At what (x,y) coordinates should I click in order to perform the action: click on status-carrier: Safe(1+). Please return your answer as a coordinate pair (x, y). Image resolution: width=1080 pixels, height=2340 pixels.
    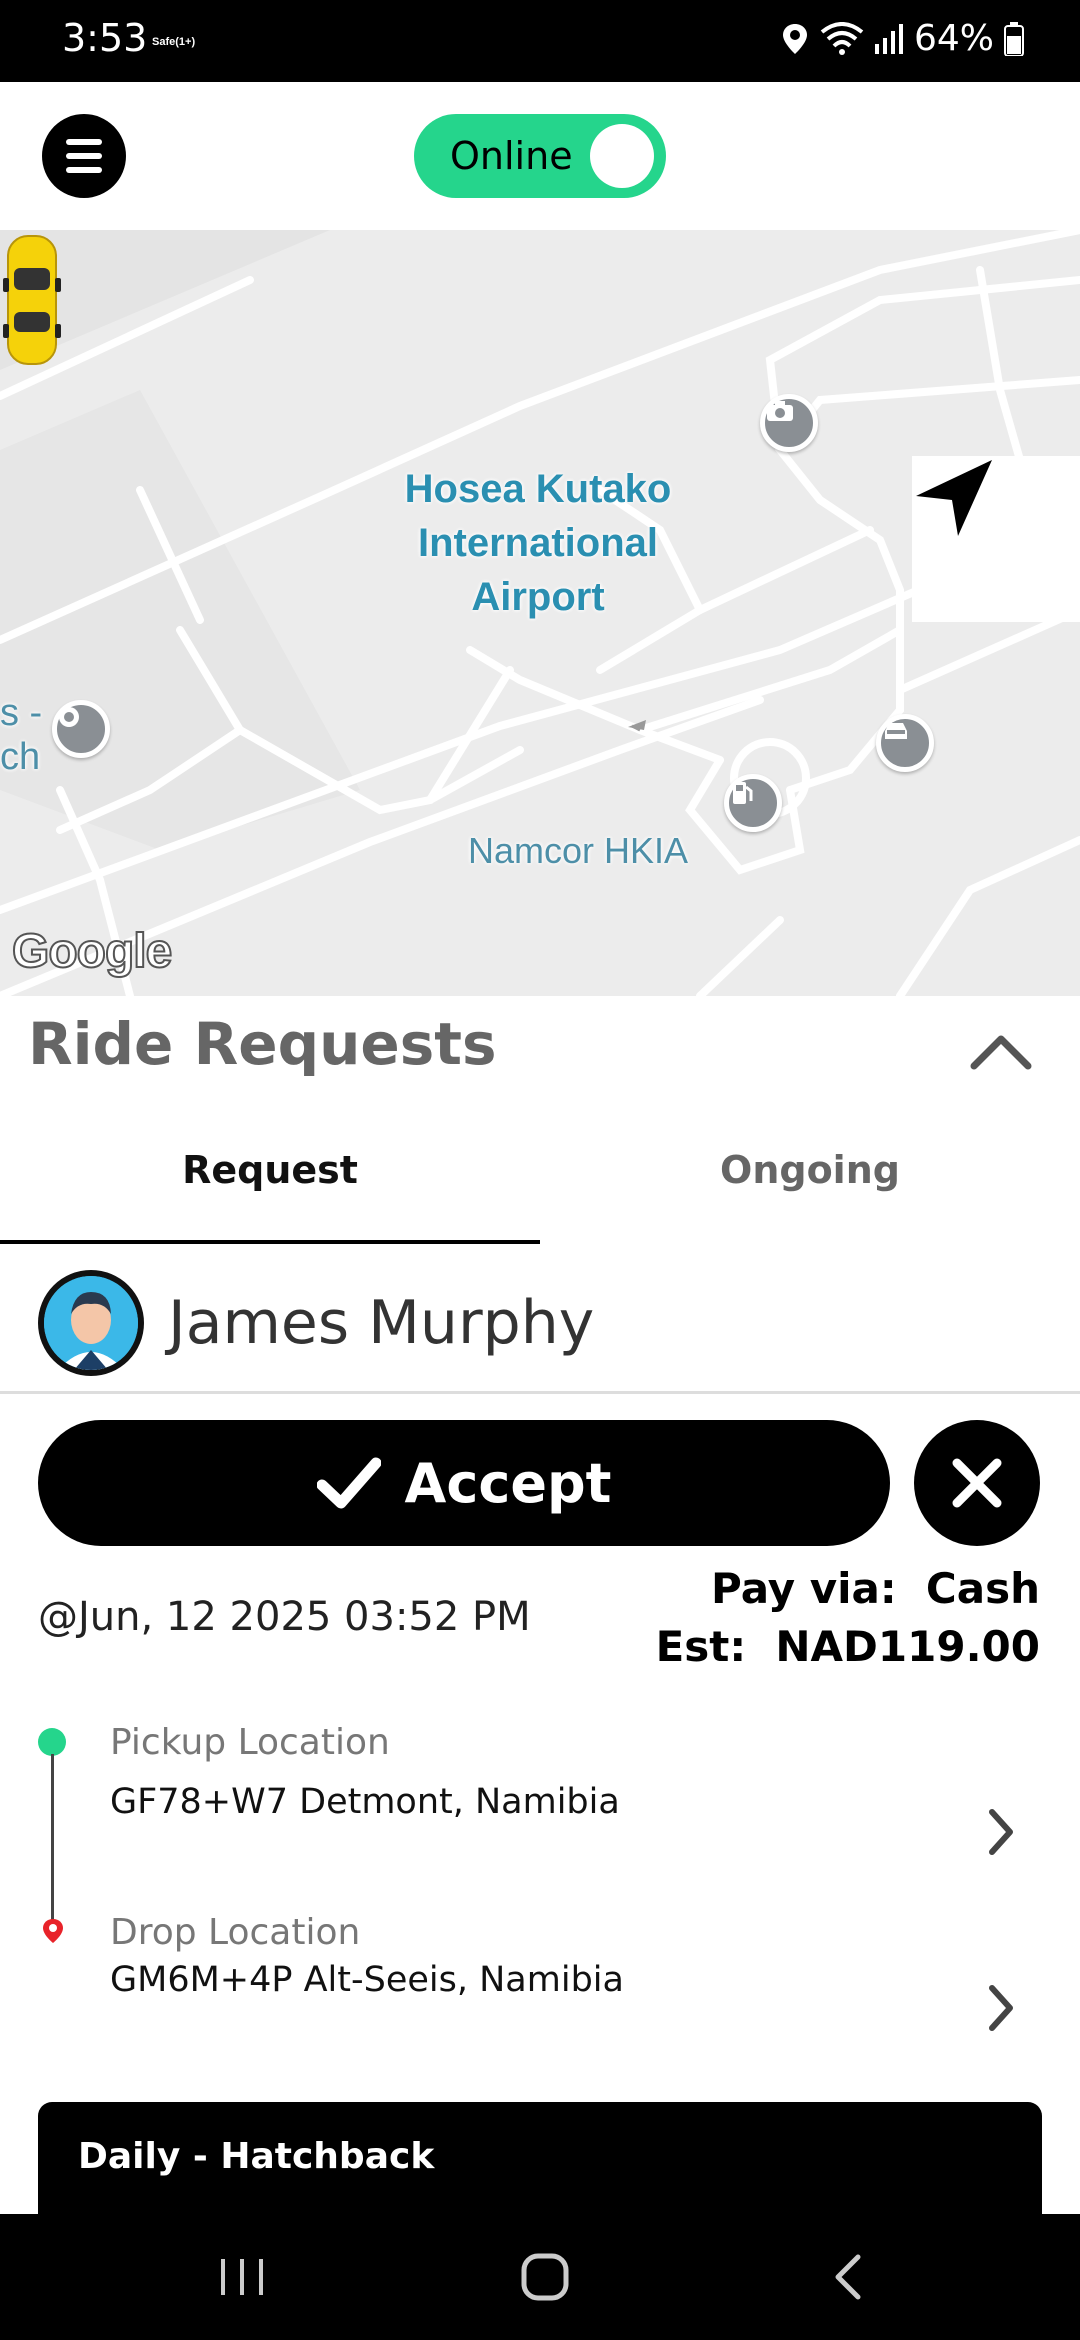
    Looking at the image, I should click on (174, 42).